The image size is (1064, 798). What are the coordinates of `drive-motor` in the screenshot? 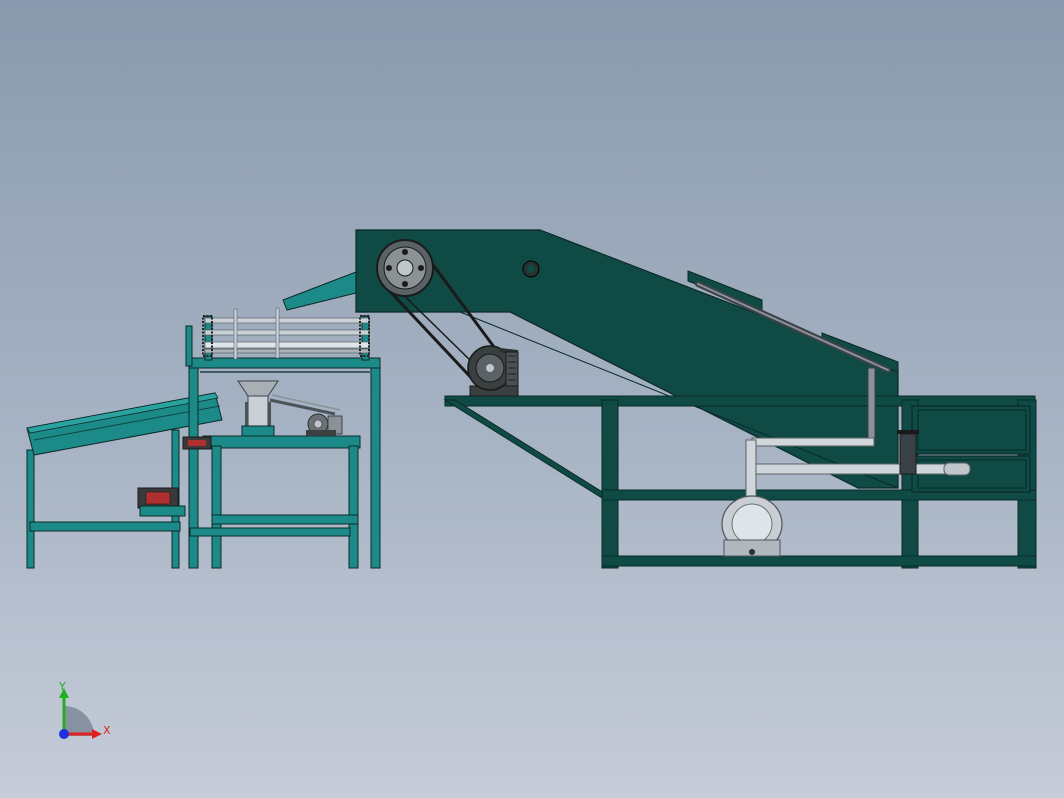 It's located at (493, 371).